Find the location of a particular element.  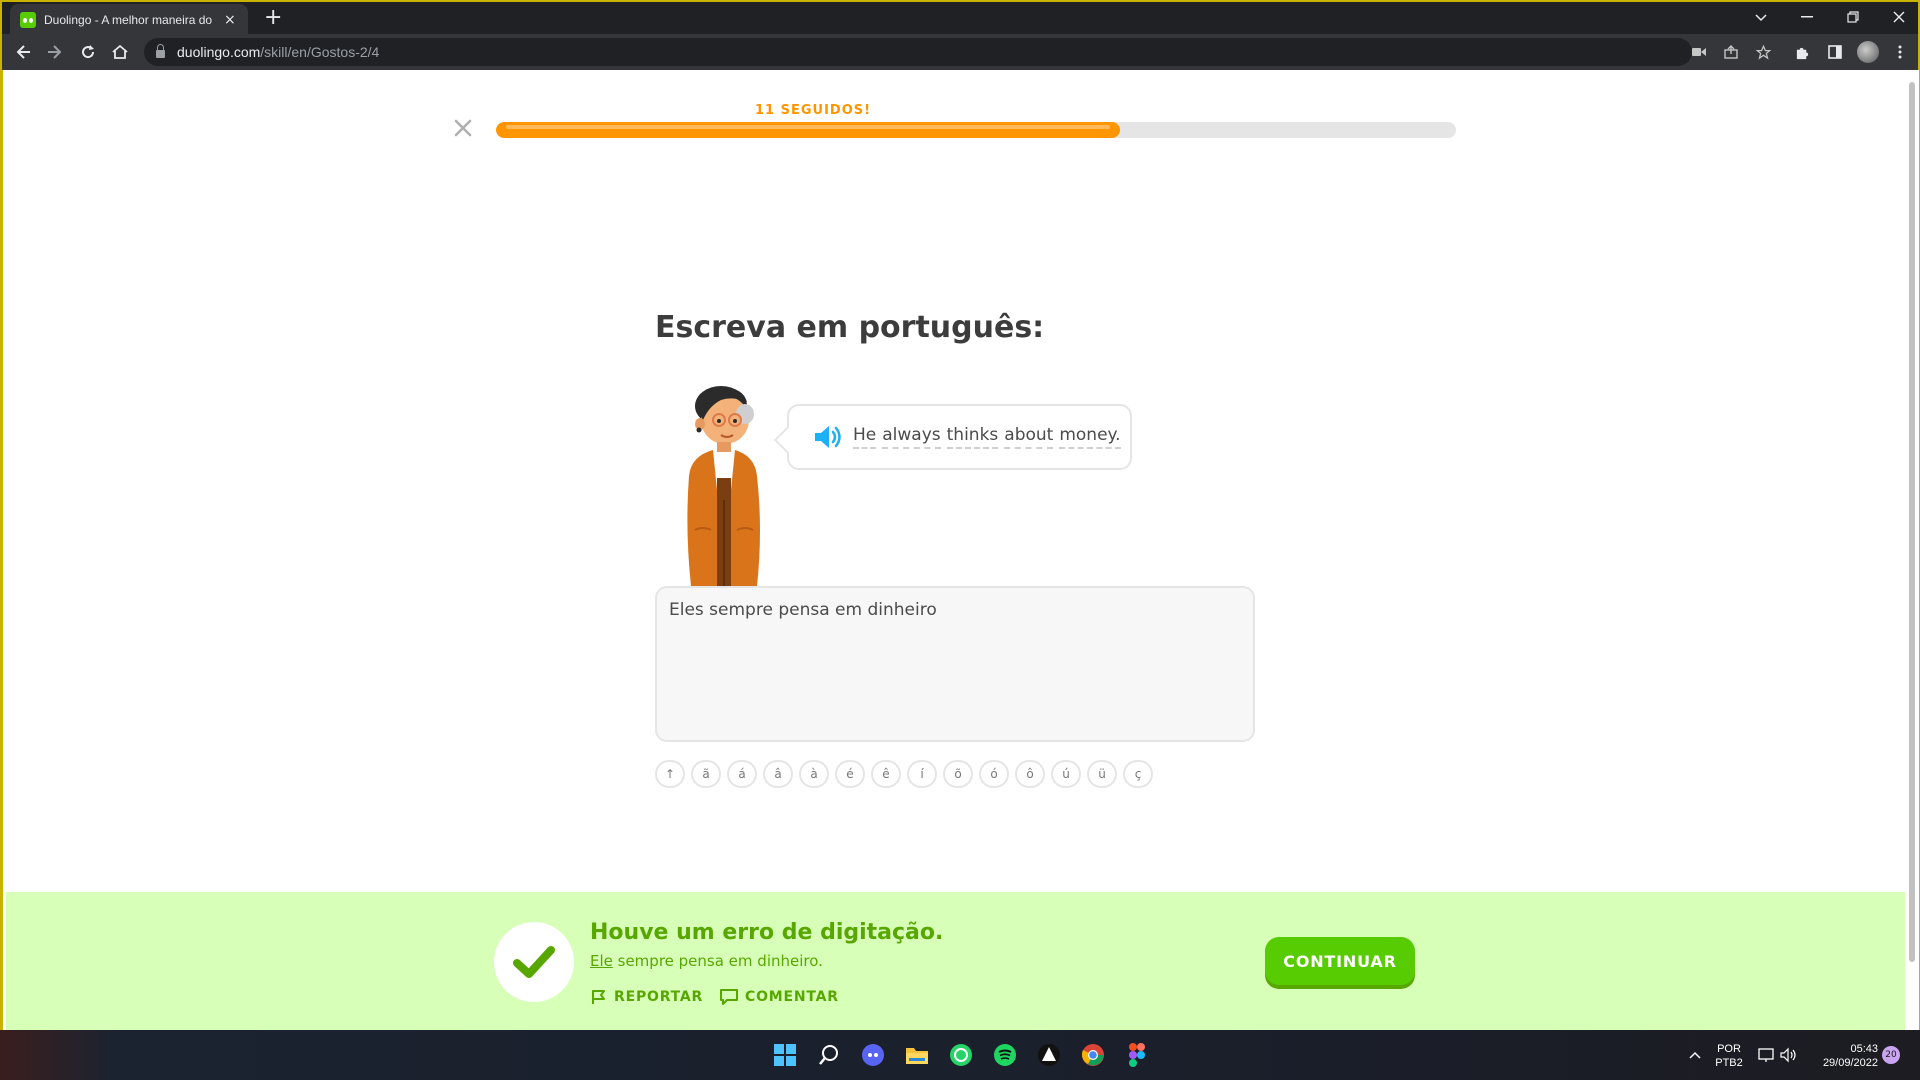

browser-tab: Duolingo - A melhor maneira do × is located at coordinates (129, 20).